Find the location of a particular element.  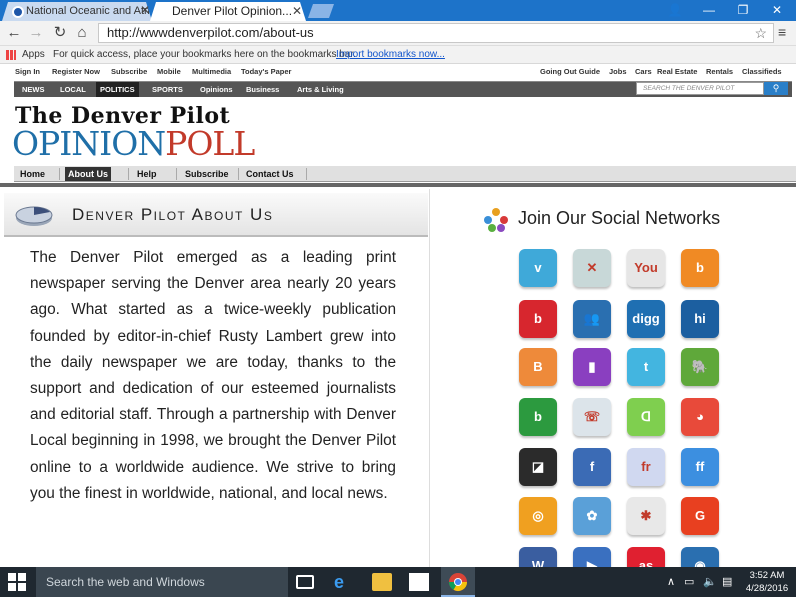

section-nav-item: Opinions is located at coordinates (216, 89).